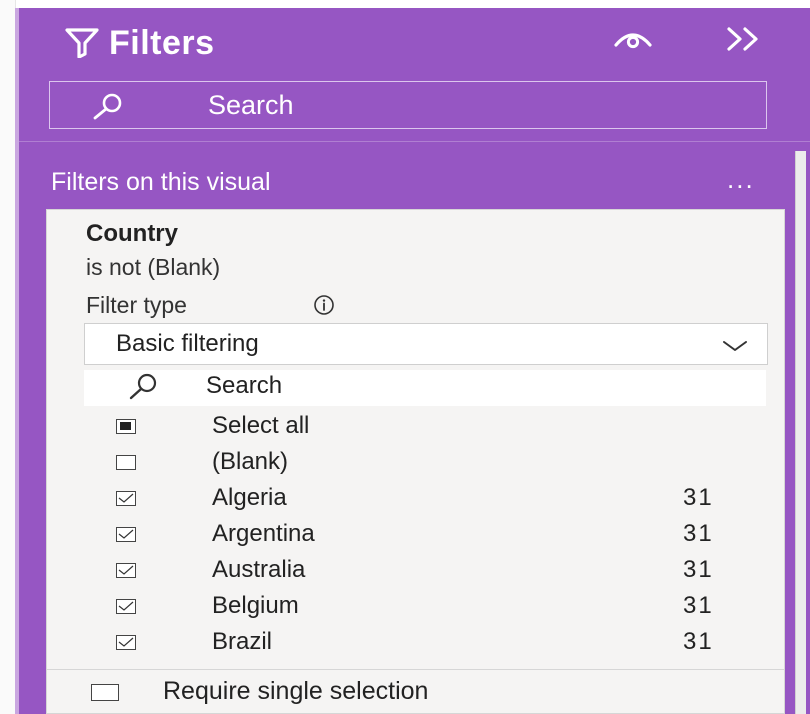 The image size is (810, 714). What do you see at coordinates (800, 432) in the screenshot?
I see `pane-scrollbar` at bounding box center [800, 432].